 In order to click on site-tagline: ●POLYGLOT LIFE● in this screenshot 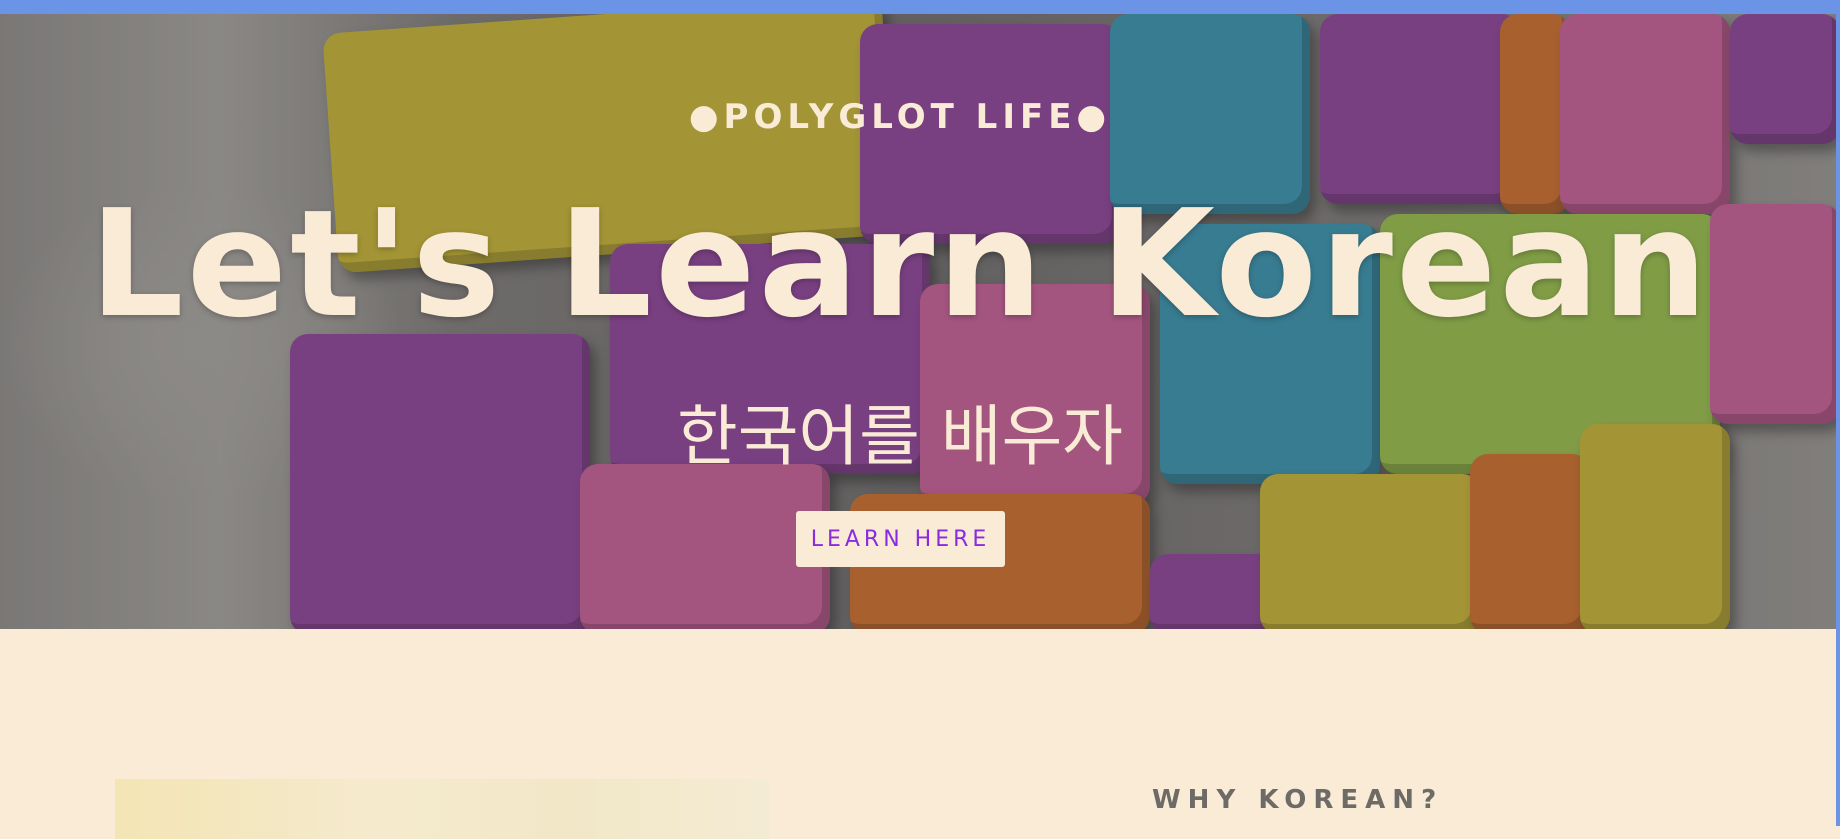, I will do `click(900, 117)`.